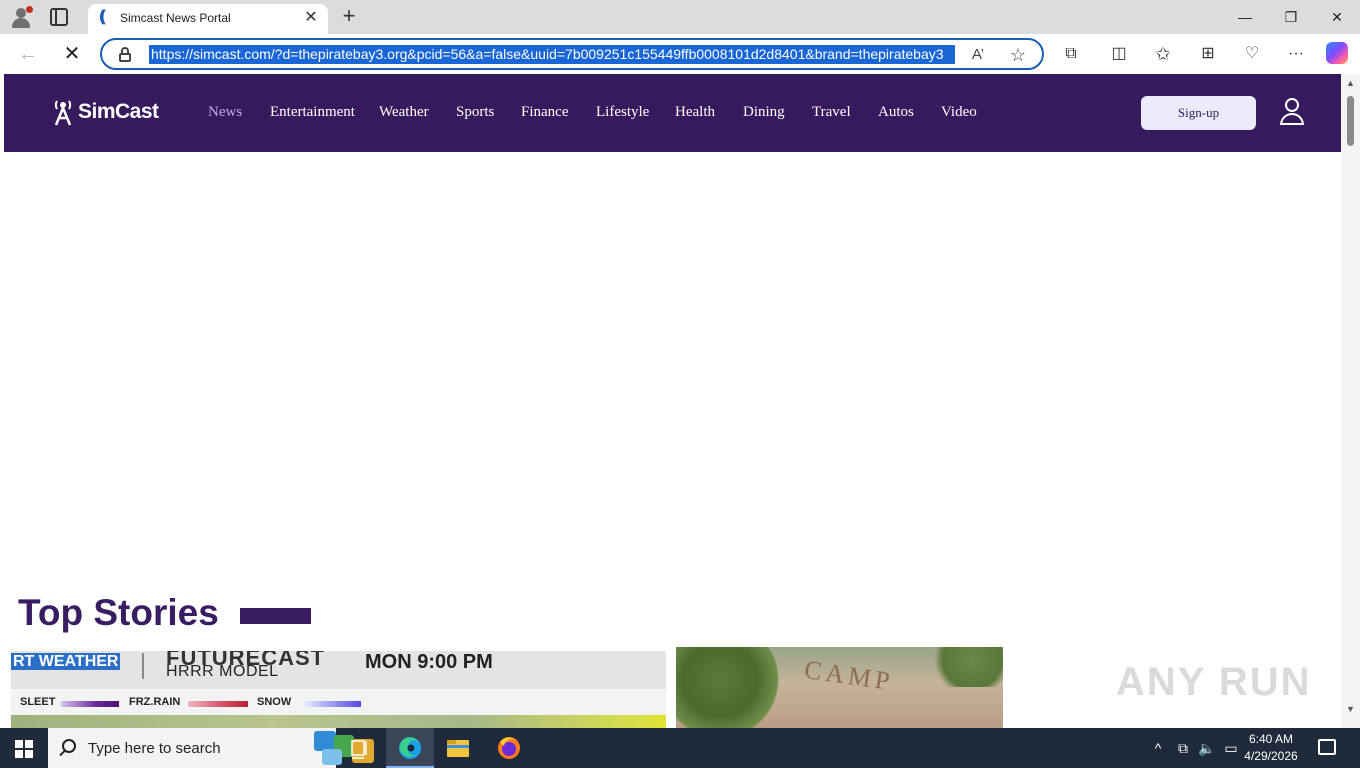 The image size is (1360, 773). What do you see at coordinates (1183, 748) in the screenshot?
I see `meet-now-icon: ⧉` at bounding box center [1183, 748].